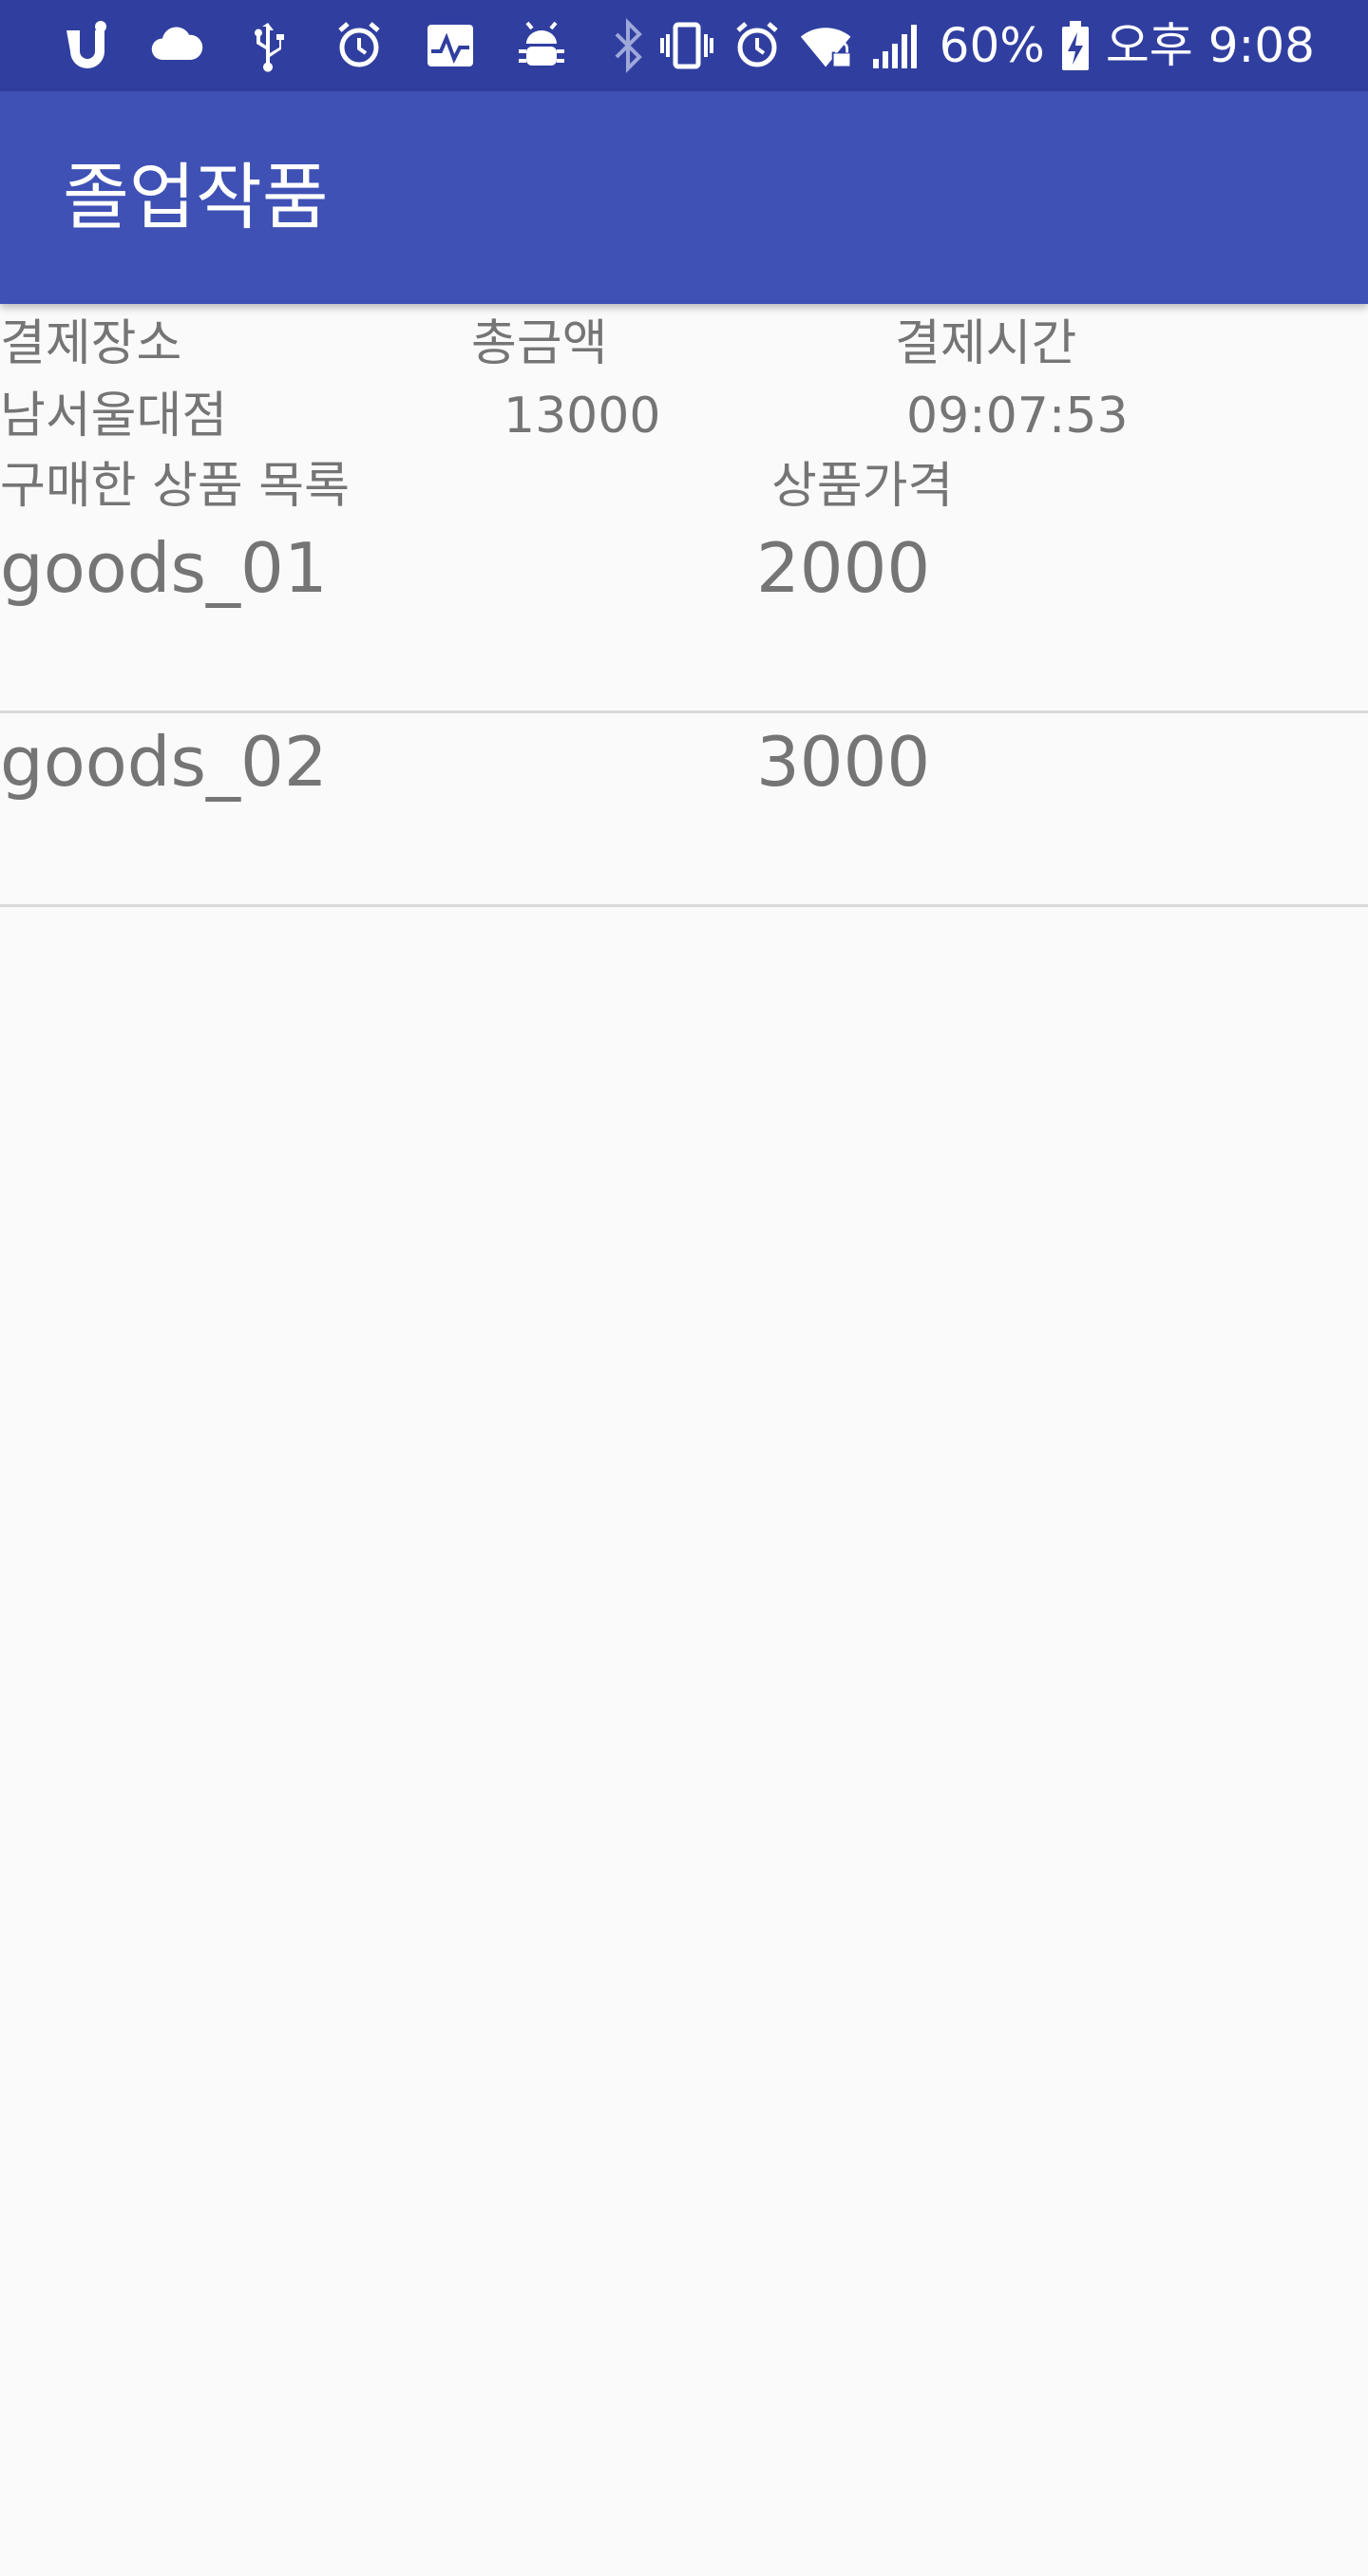  I want to click on payment-place-value: 남서울대점, so click(114, 416).